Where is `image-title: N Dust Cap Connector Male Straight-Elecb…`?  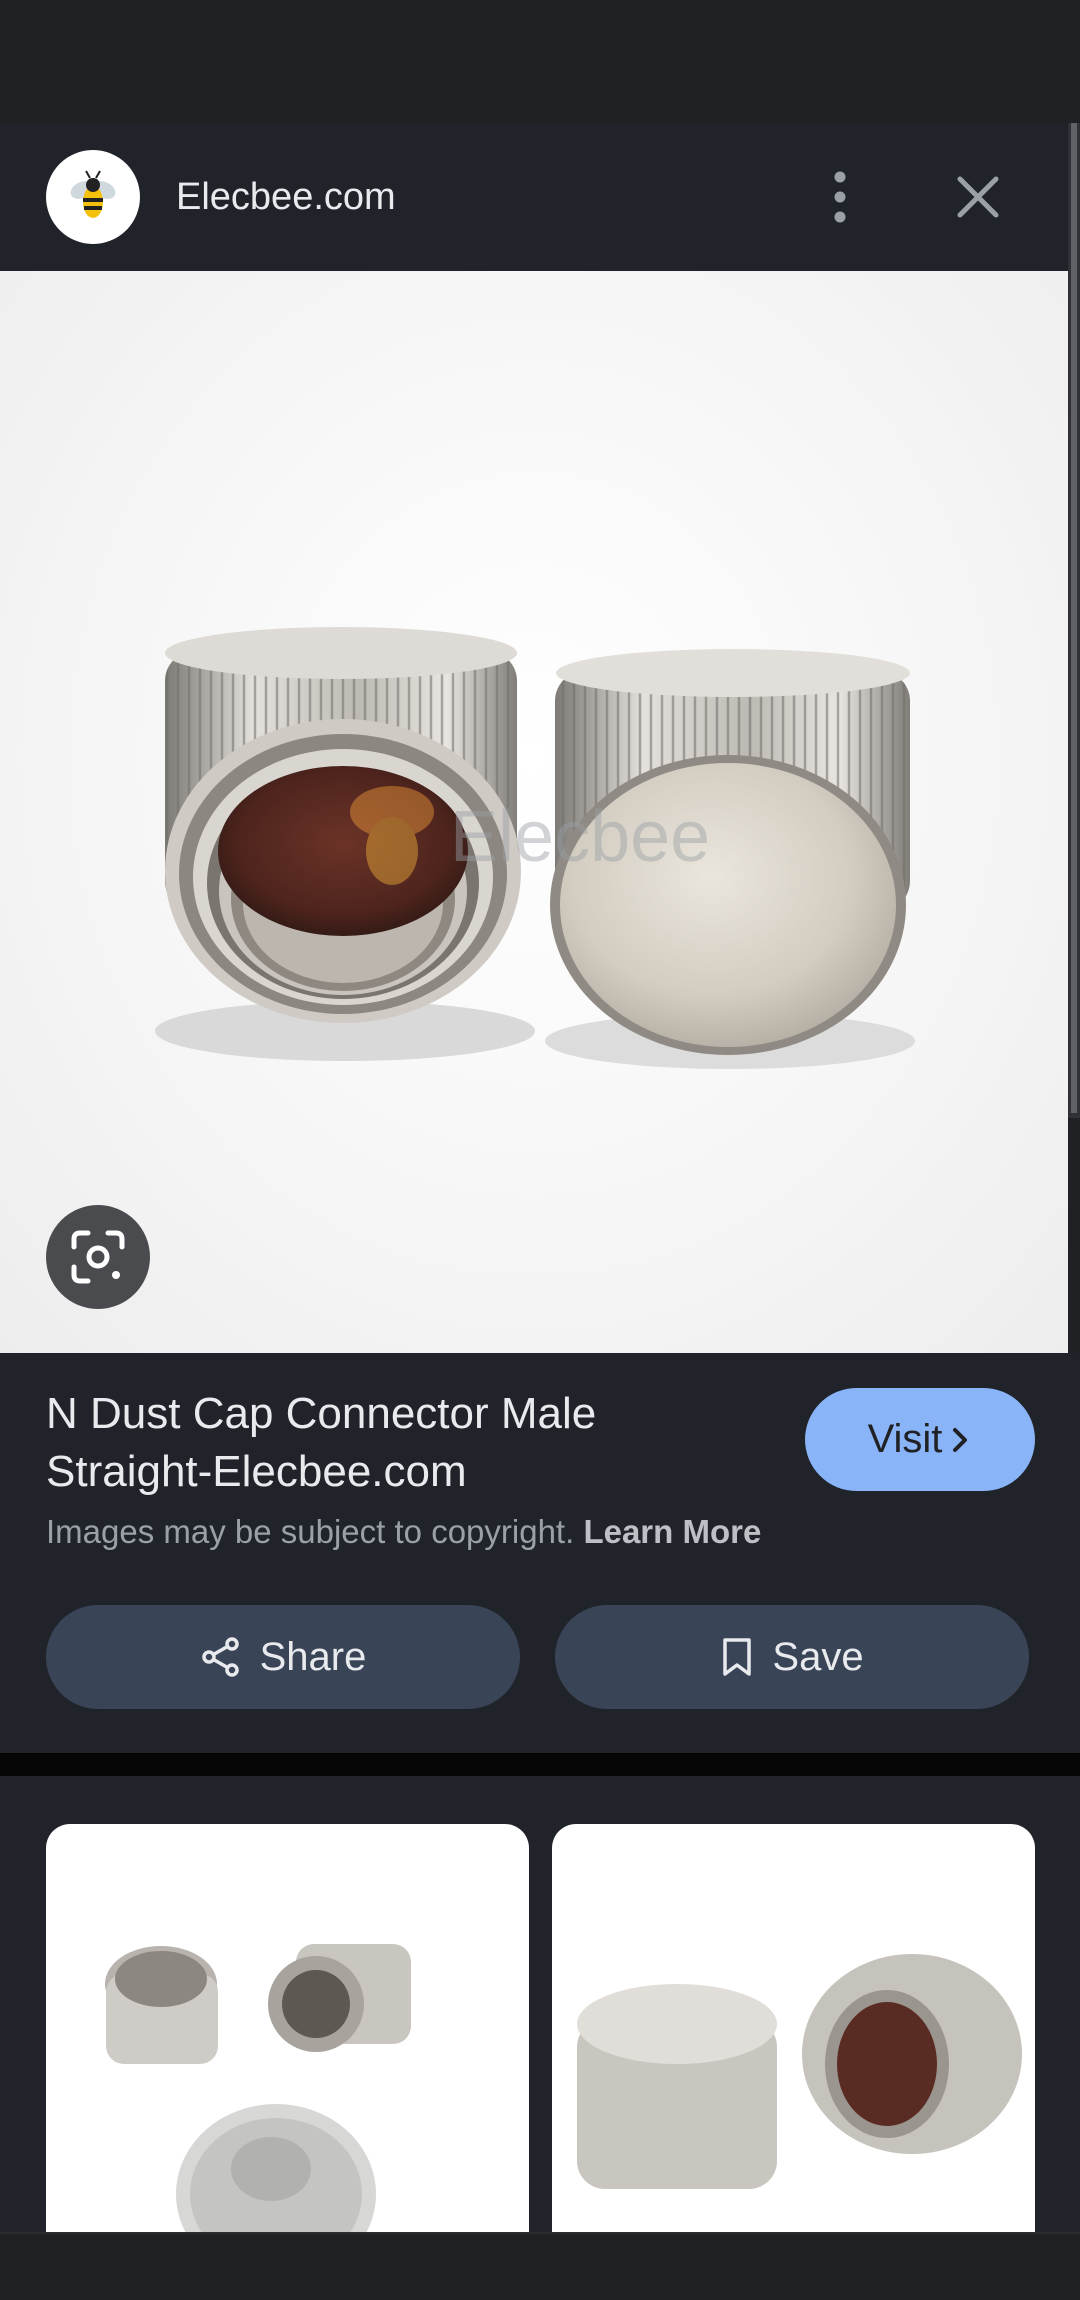
image-title: N Dust Cap Connector Male Straight-Elecb… is located at coordinates (406, 1443).